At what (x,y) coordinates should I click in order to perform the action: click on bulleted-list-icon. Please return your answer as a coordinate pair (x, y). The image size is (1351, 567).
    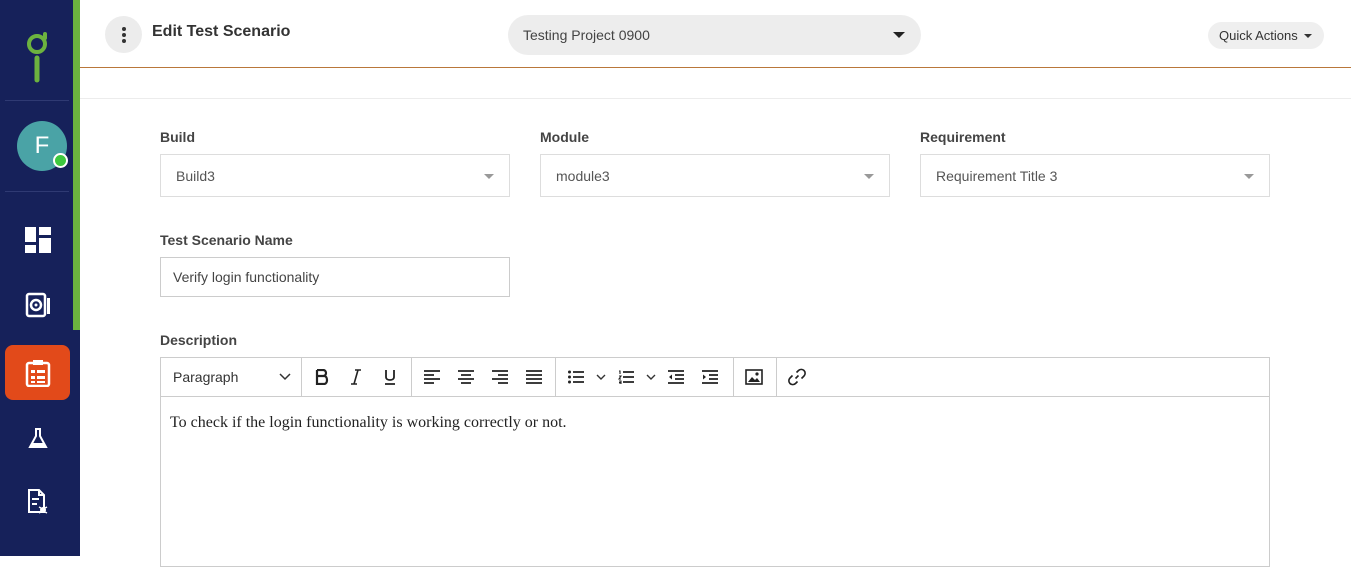
    Looking at the image, I should click on (576, 377).